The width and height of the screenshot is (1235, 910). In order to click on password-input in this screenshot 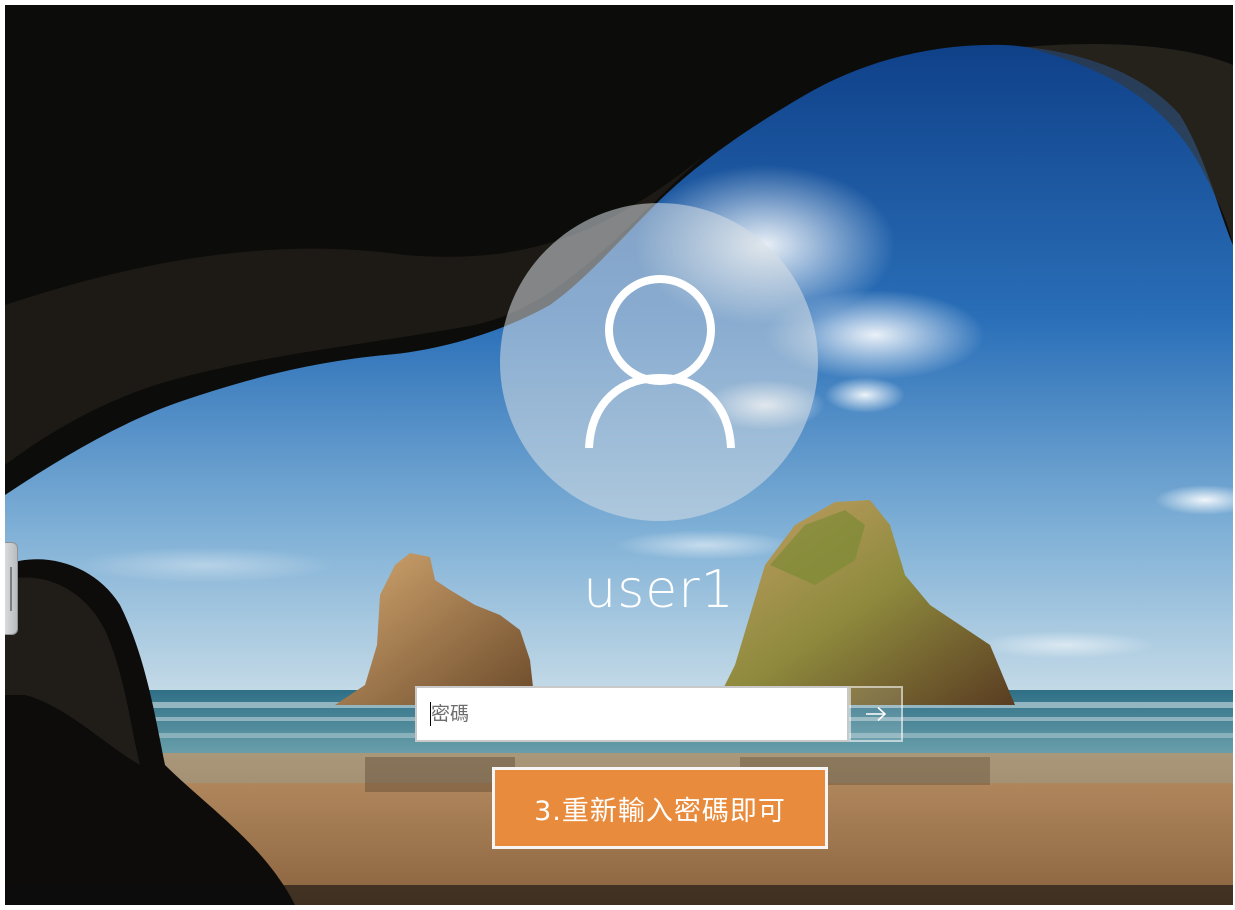, I will do `click(632, 714)`.